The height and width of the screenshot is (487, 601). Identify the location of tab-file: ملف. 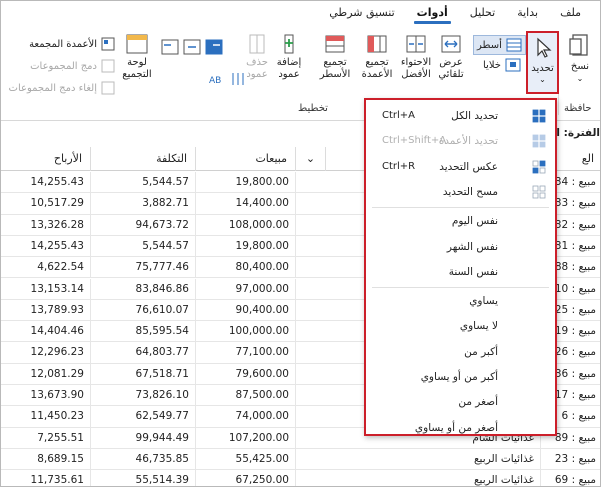
(570, 13).